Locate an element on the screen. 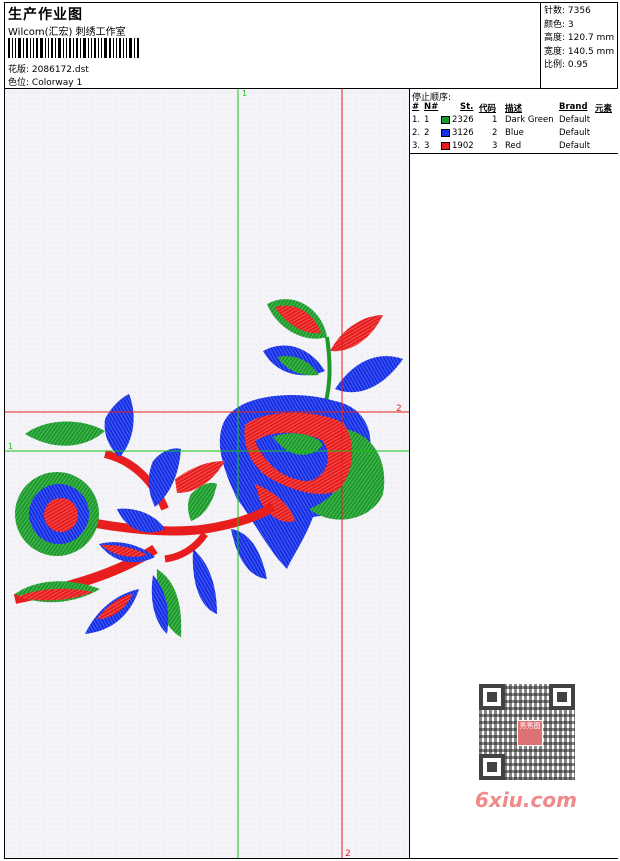 This screenshot has height=861, width=620. leaf-lower-blue is located at coordinates (204, 581).